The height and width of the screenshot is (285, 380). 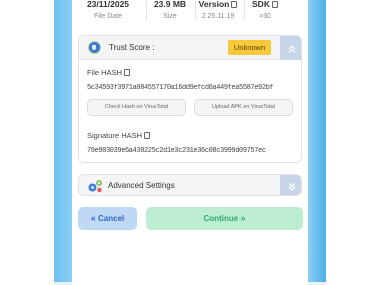 I want to click on shield-icon, so click(x=94, y=47).